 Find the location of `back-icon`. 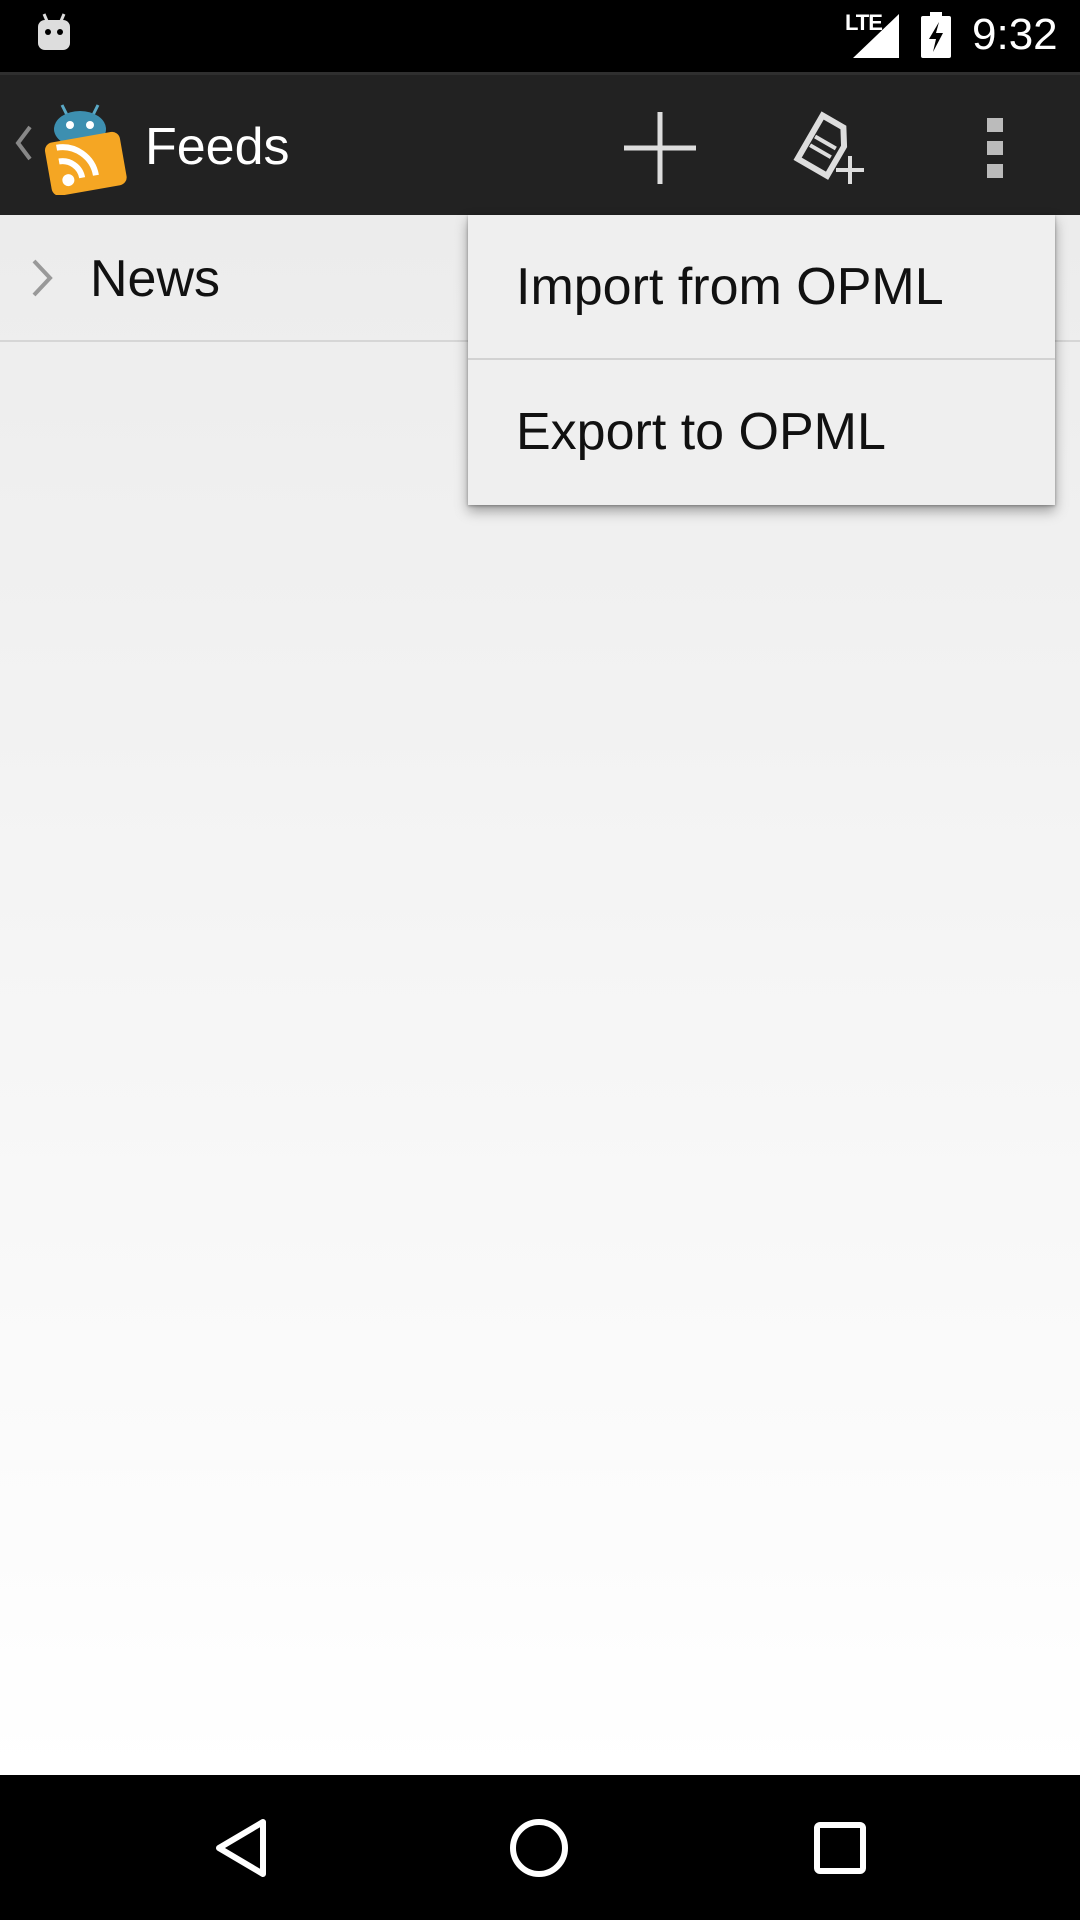

back-icon is located at coordinates (241, 1848).